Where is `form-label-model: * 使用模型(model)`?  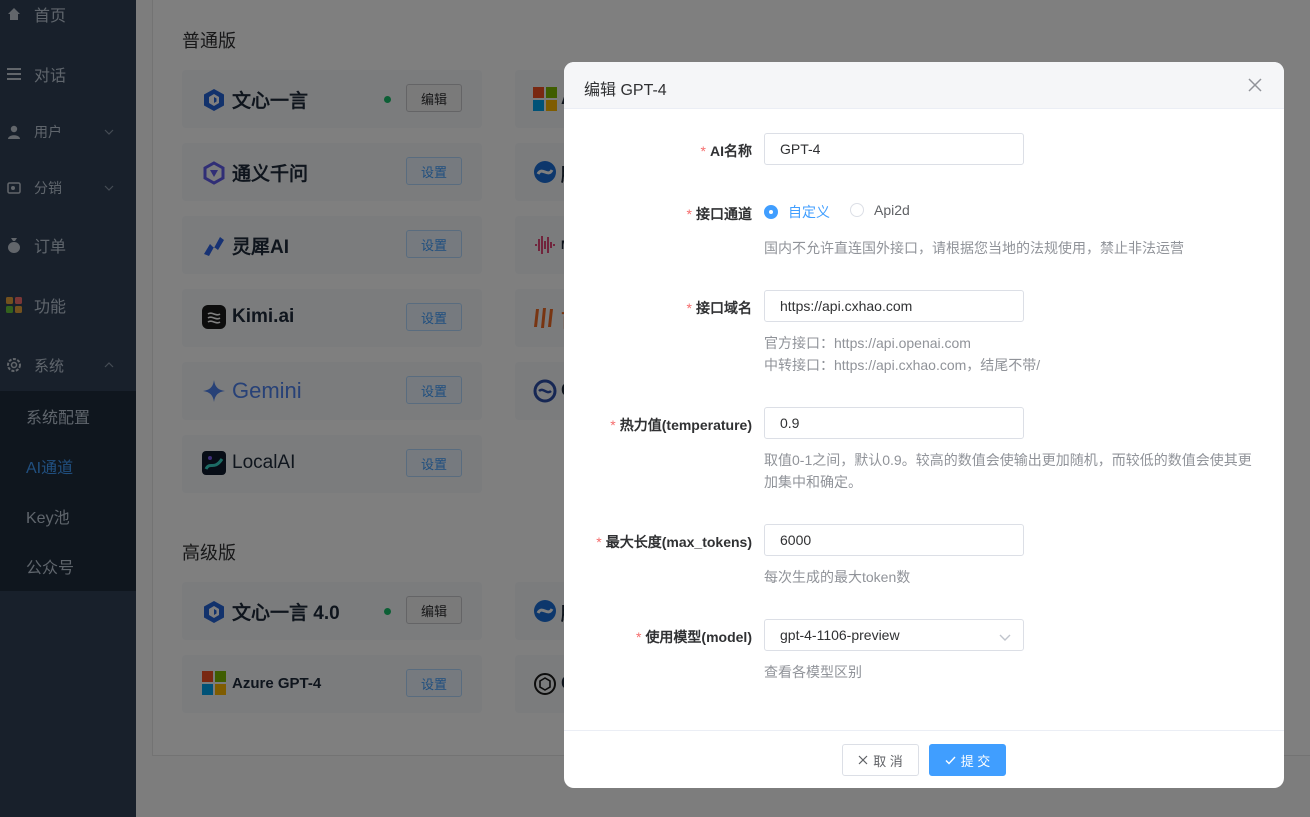 form-label-model: * 使用模型(model) is located at coordinates (693, 637).